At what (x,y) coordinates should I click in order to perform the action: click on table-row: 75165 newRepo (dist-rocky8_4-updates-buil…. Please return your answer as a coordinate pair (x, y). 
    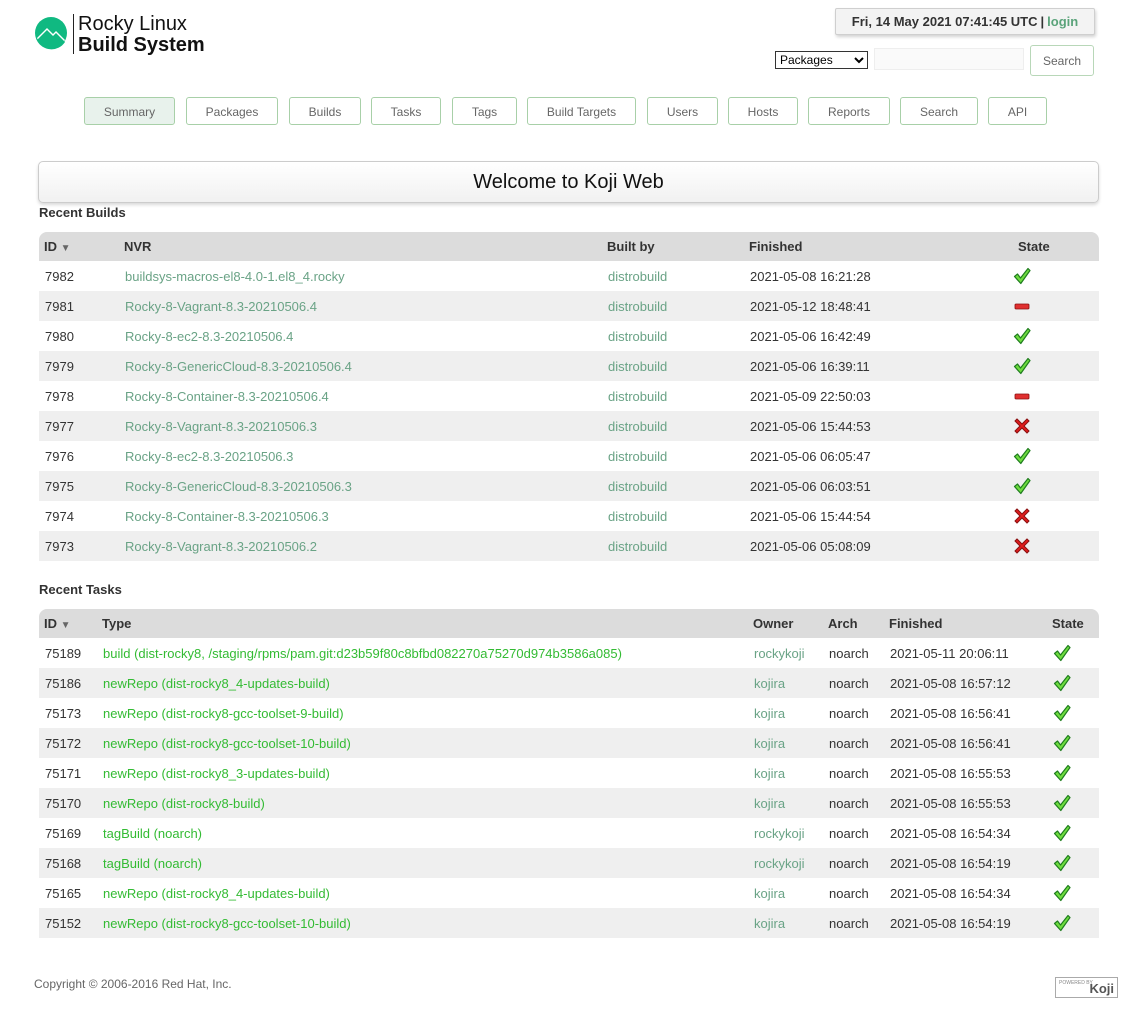
    Looking at the image, I should click on (569, 893).